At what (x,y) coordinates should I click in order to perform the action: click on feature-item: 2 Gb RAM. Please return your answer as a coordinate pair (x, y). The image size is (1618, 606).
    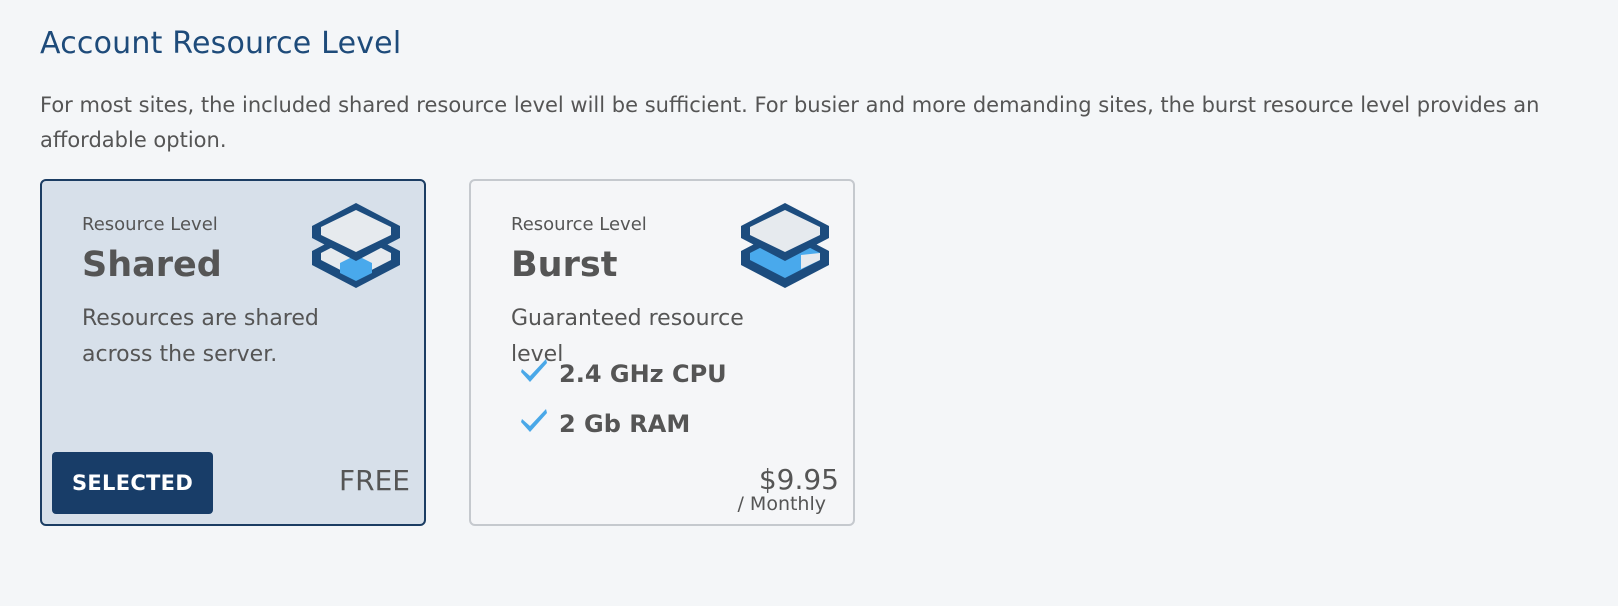
    Looking at the image, I should click on (623, 424).